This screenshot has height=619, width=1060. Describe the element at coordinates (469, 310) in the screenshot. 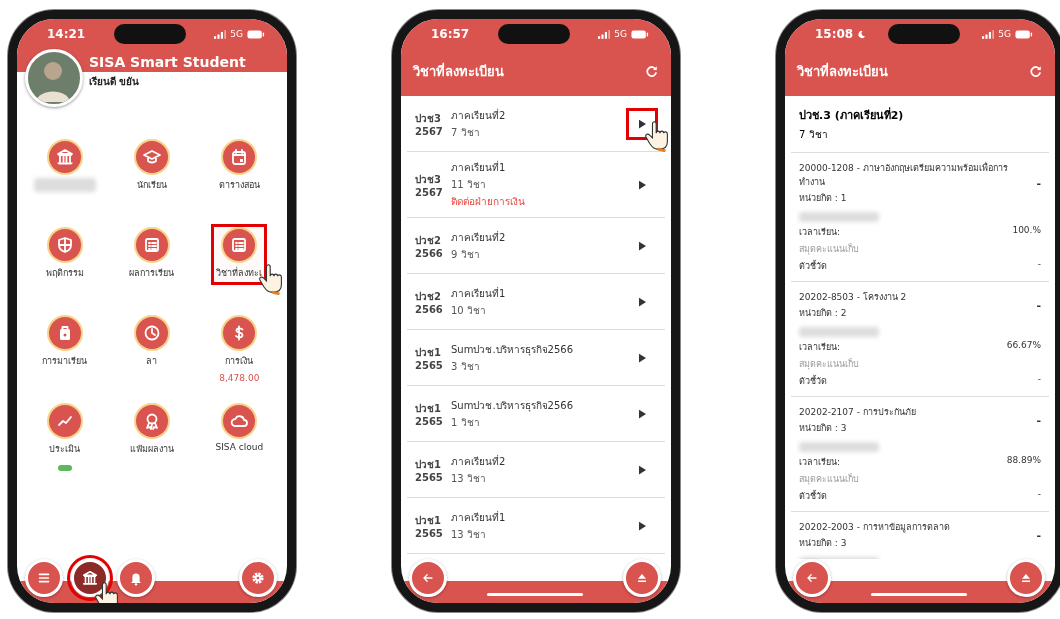

I see `subject-count: 10 วิชา` at that location.